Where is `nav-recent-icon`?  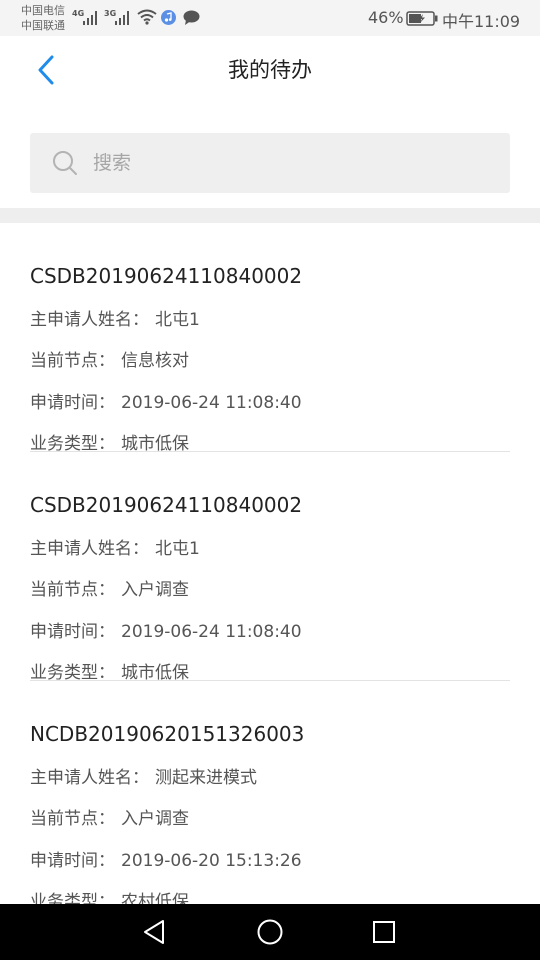 nav-recent-icon is located at coordinates (384, 932).